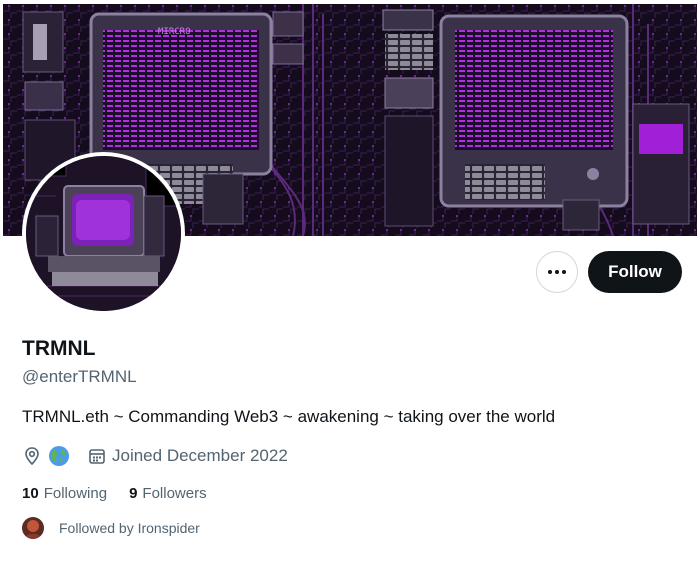 This screenshot has width=700, height=580. What do you see at coordinates (125, 493) in the screenshot?
I see `follow-stats: 10 Following 9 Followers` at bounding box center [125, 493].